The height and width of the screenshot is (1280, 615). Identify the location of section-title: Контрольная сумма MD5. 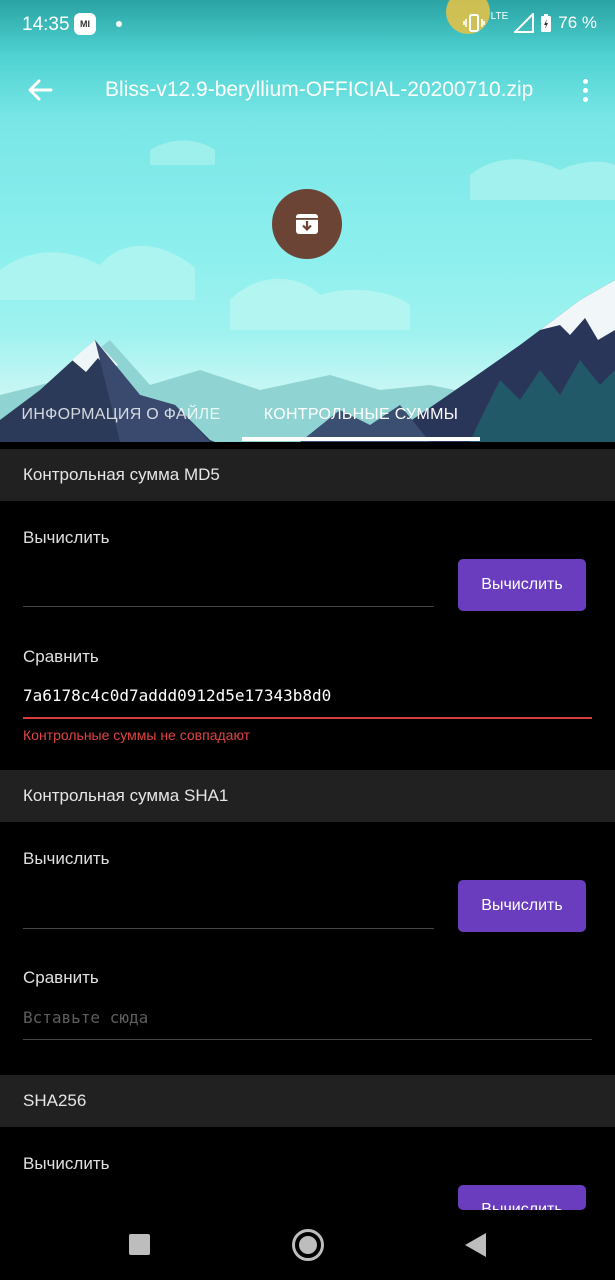
(121, 474).